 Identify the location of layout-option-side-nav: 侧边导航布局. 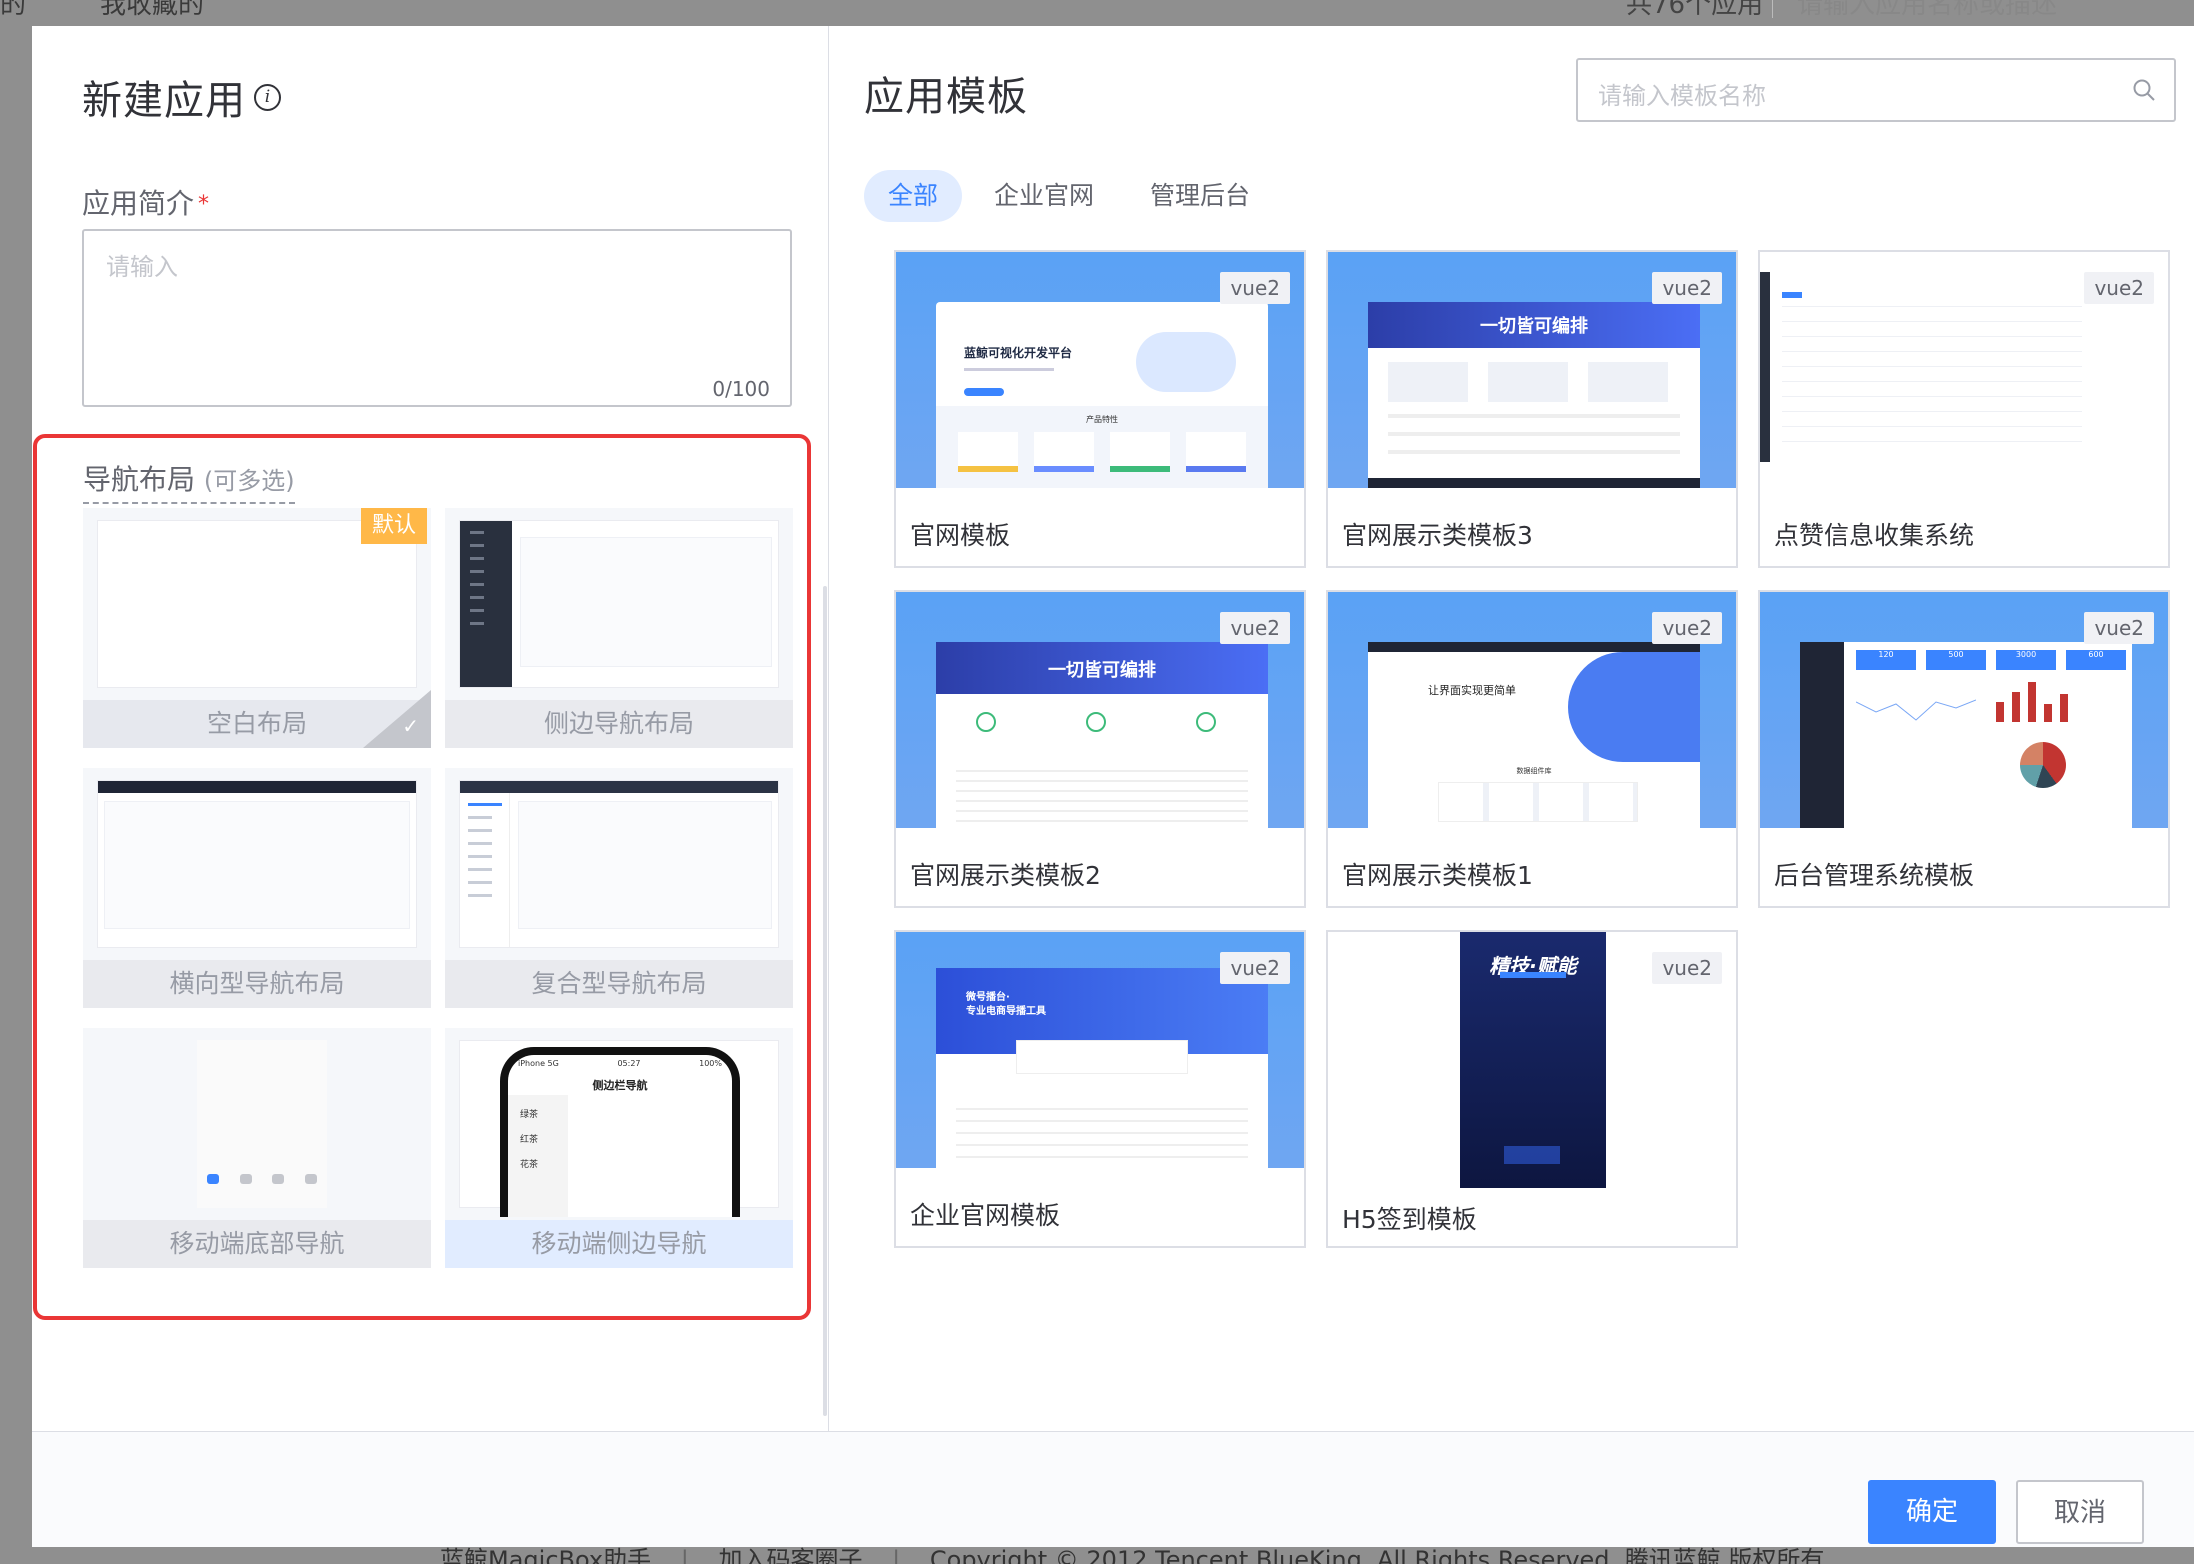
(619, 628).